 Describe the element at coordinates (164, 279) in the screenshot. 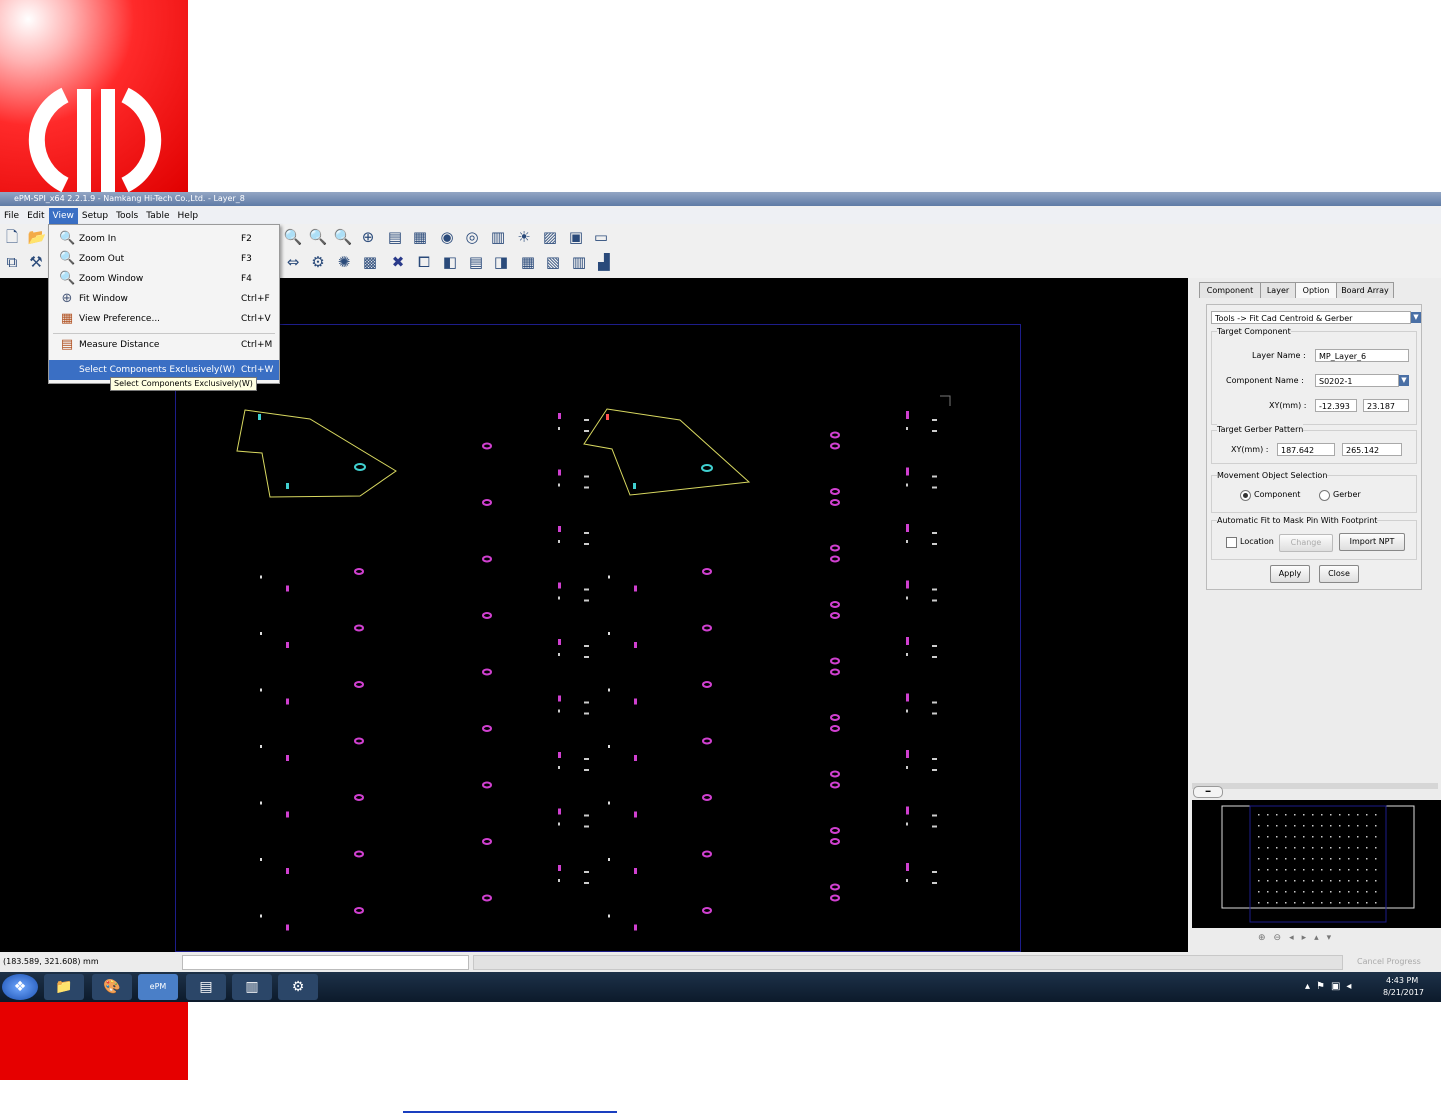

I see `menu-item-zoom-window: 🔍 Zoom Window F4` at that location.